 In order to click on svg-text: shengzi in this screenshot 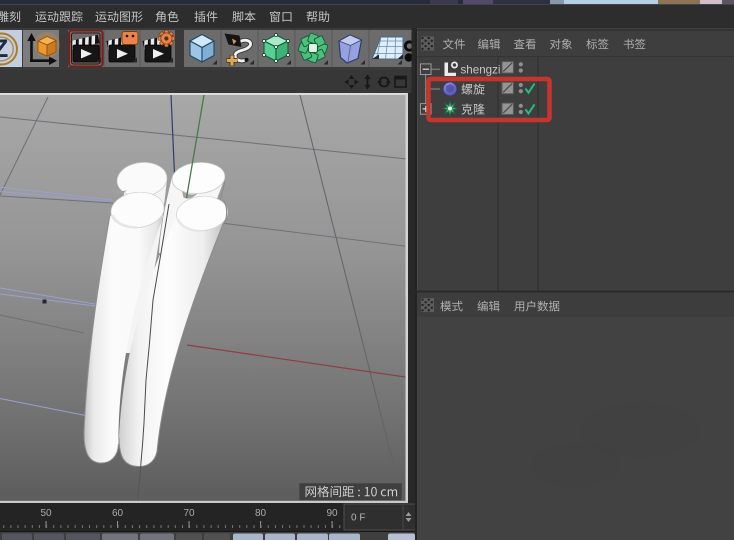, I will do `click(481, 69)`.